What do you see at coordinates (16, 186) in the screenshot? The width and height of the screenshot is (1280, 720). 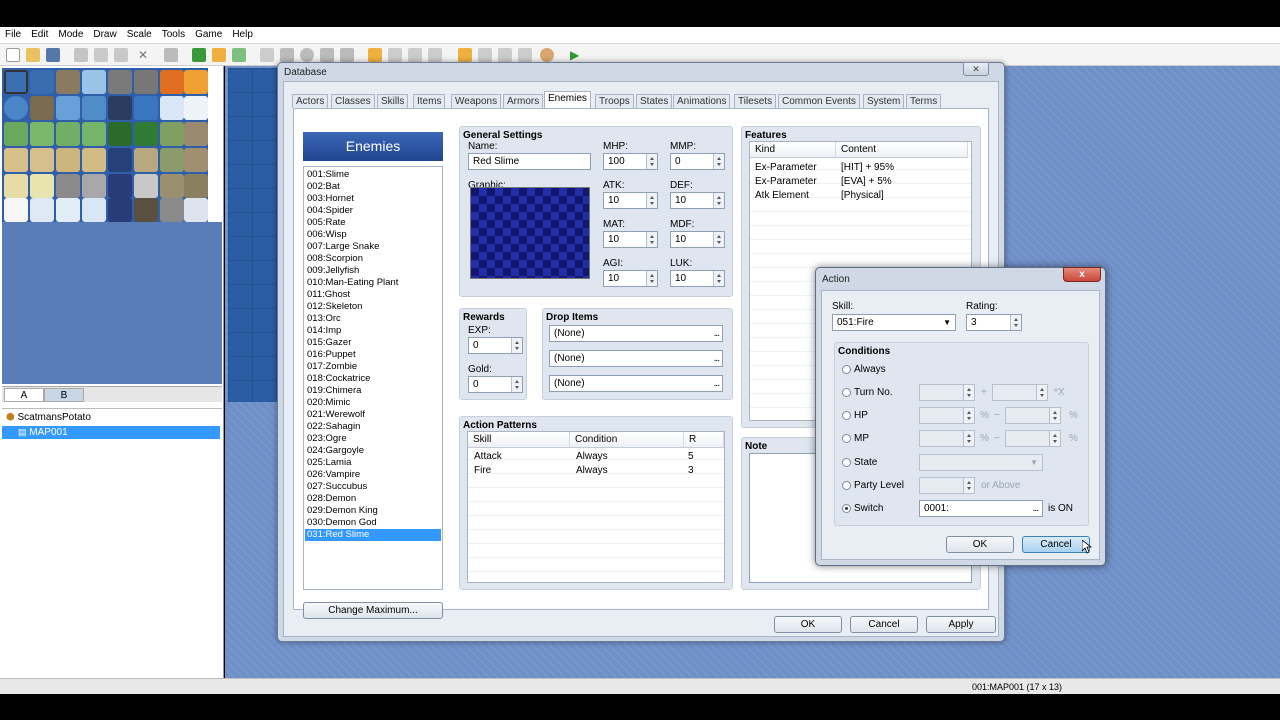 I see `tile-wasteland` at bounding box center [16, 186].